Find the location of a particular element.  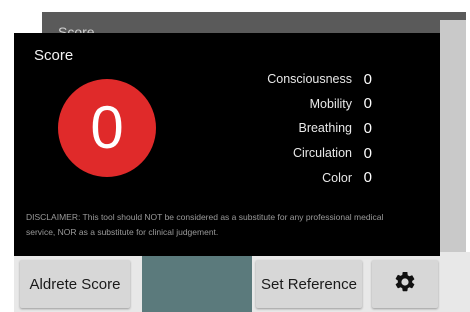

aldrete-score-button: Aldrete Score is located at coordinates (75, 284).